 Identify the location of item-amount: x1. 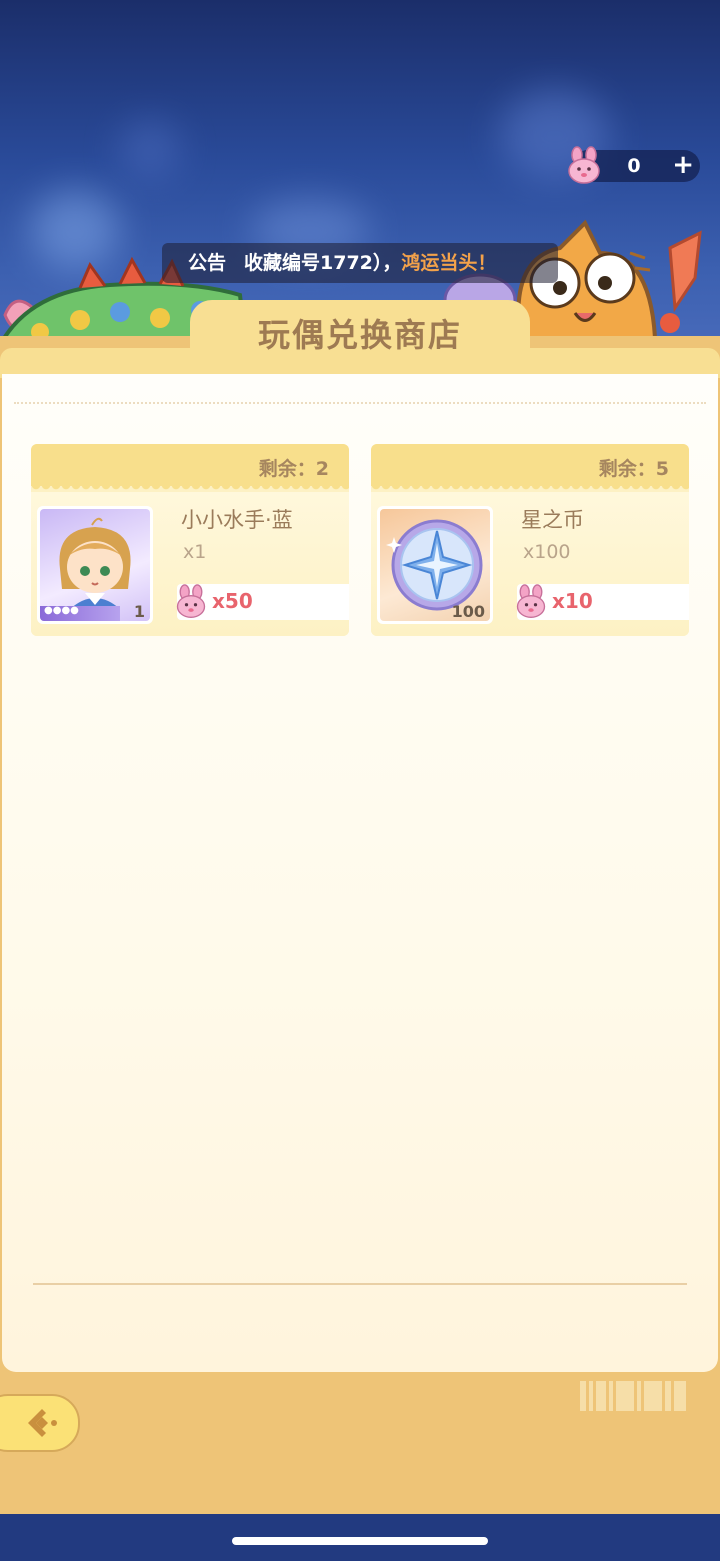
(195, 552).